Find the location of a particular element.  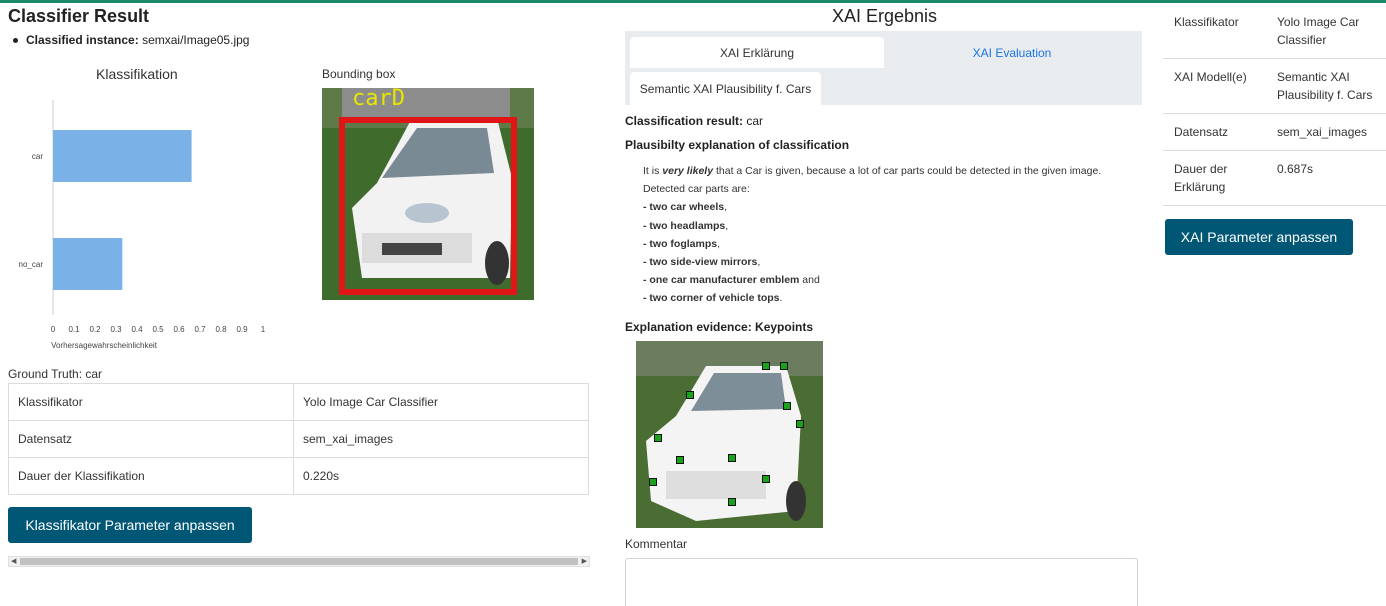

bounding-box-image: carD is located at coordinates (428, 194).